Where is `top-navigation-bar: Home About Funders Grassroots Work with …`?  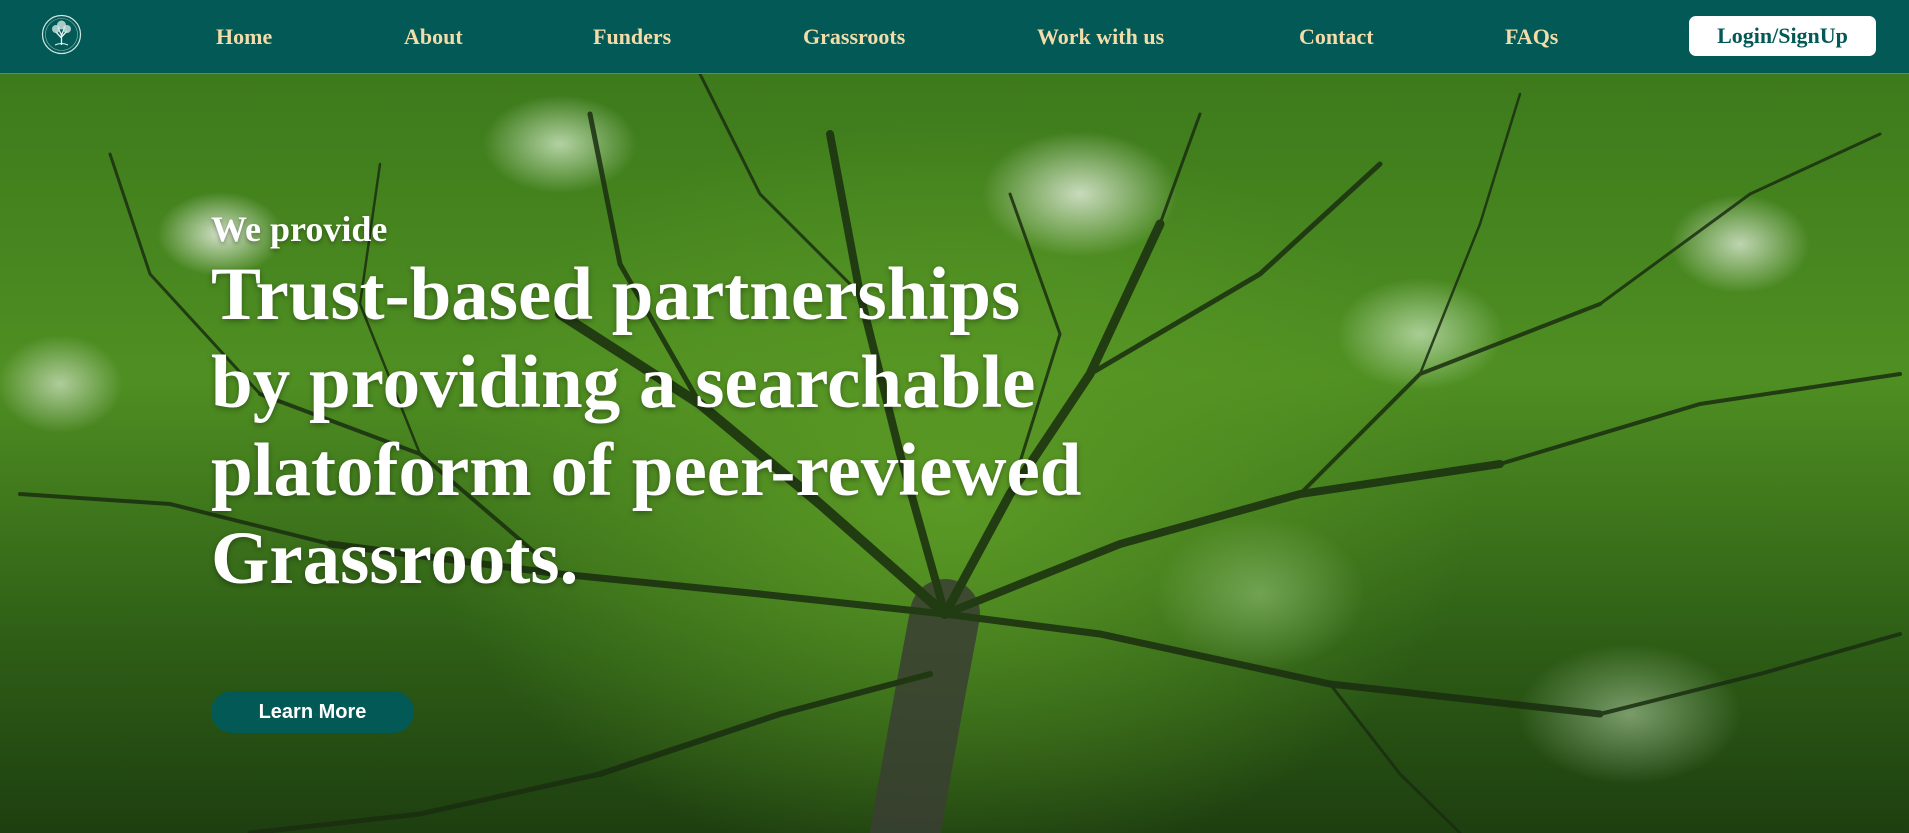
top-navigation-bar: Home About Funders Grassroots Work with … is located at coordinates (954, 37).